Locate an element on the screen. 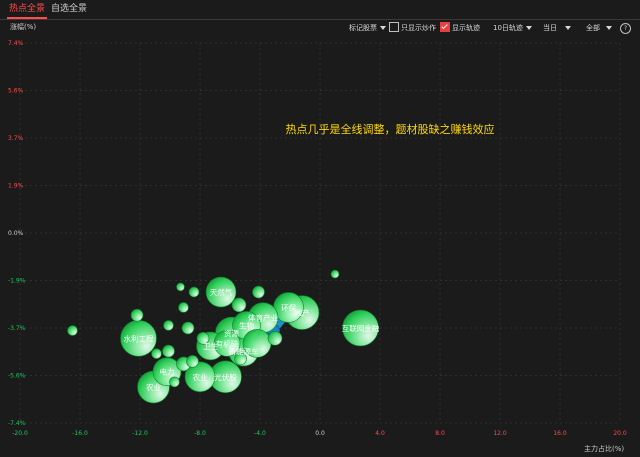 Image resolution: width=640 pixels, height=457 pixels. bubble-label: 电力 is located at coordinates (167, 372).